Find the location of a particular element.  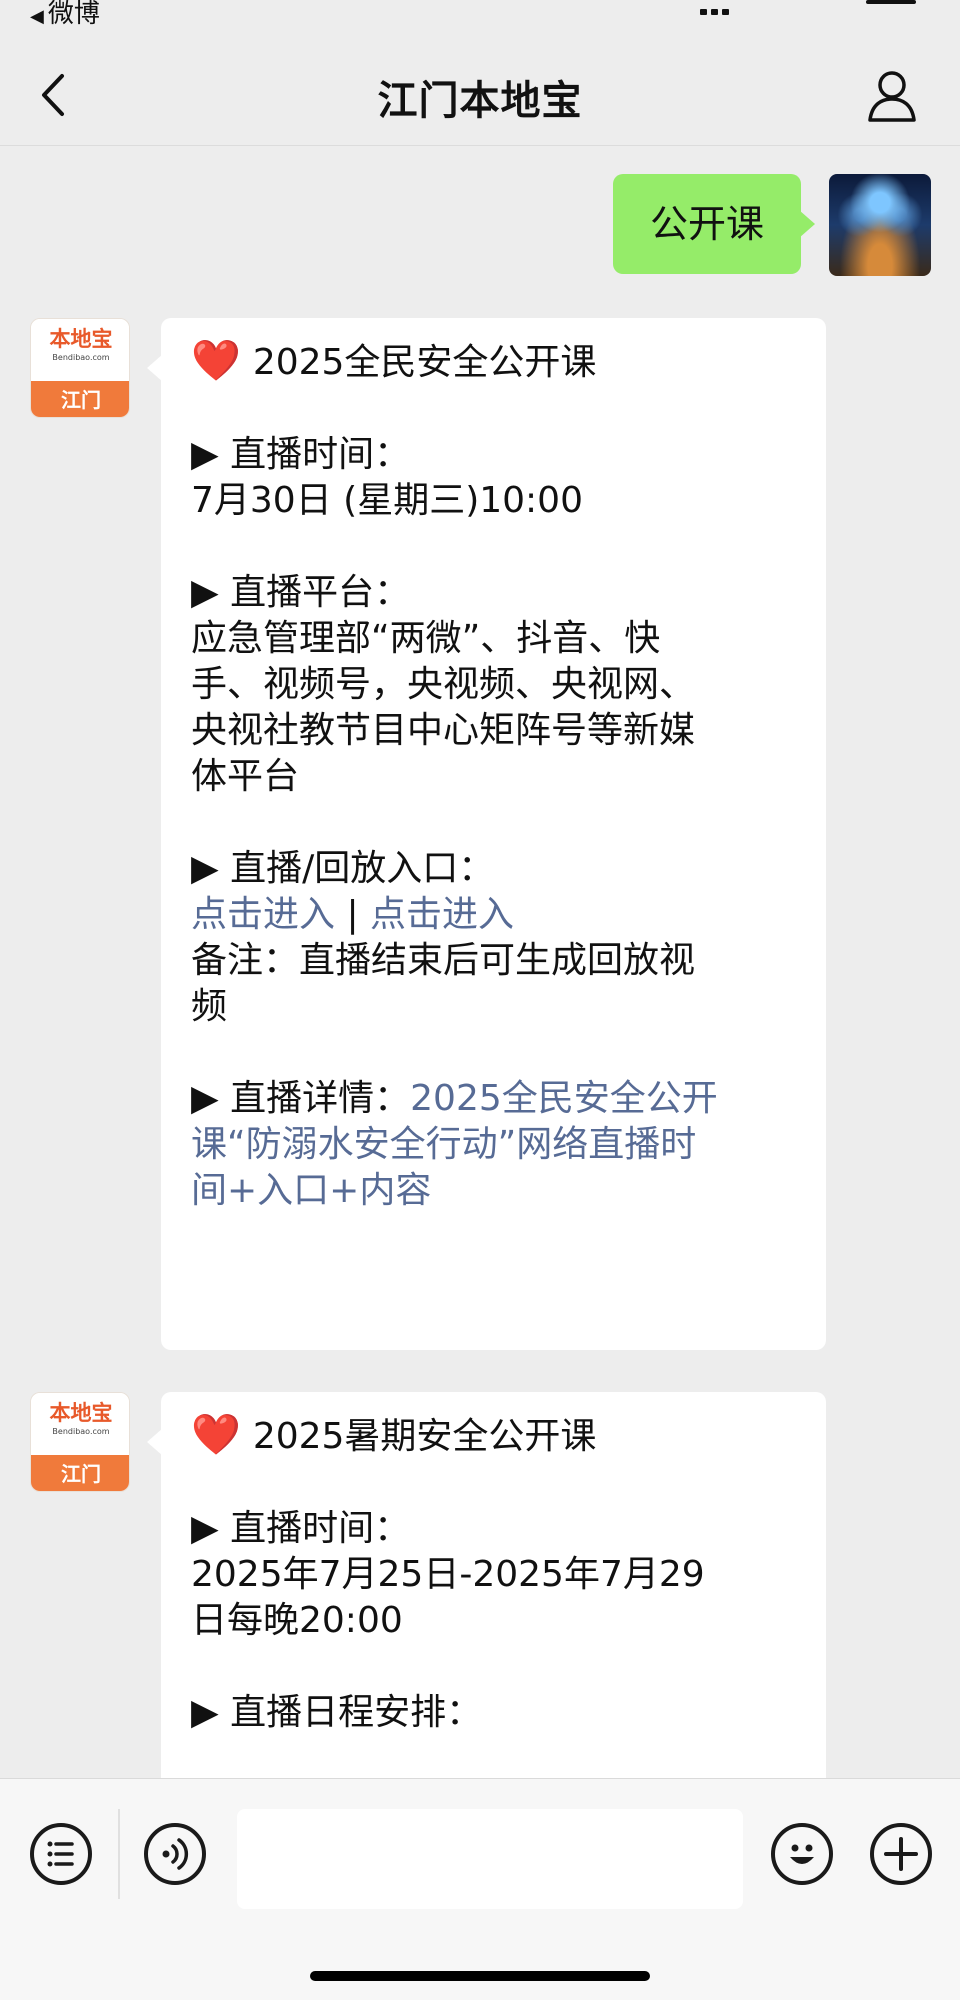

details-label: ▶ 直播详情： is located at coordinates (301, 1098).